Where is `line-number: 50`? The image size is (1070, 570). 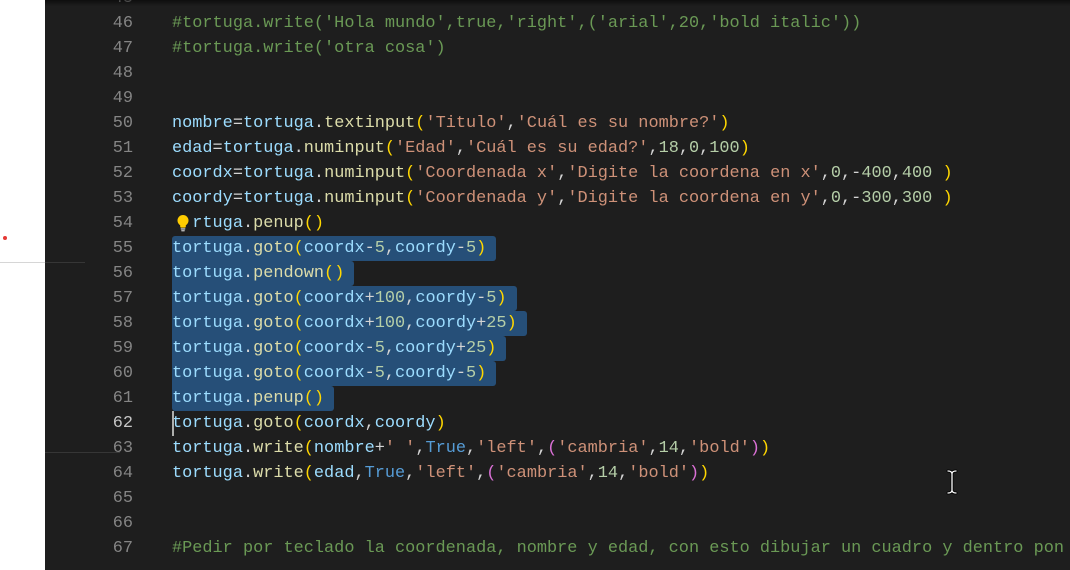
line-number: 50 is located at coordinates (89, 123).